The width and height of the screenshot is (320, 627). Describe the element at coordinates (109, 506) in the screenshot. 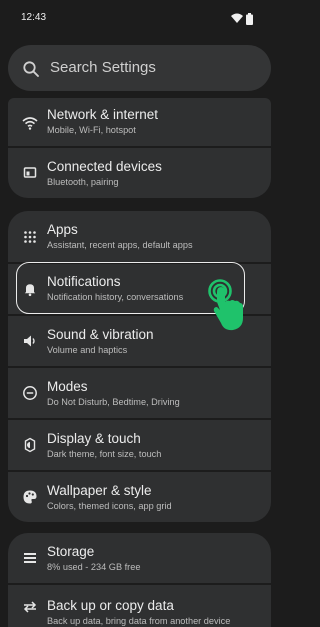

I see `setting-subtitle: Colors, themed icons, app grid` at that location.